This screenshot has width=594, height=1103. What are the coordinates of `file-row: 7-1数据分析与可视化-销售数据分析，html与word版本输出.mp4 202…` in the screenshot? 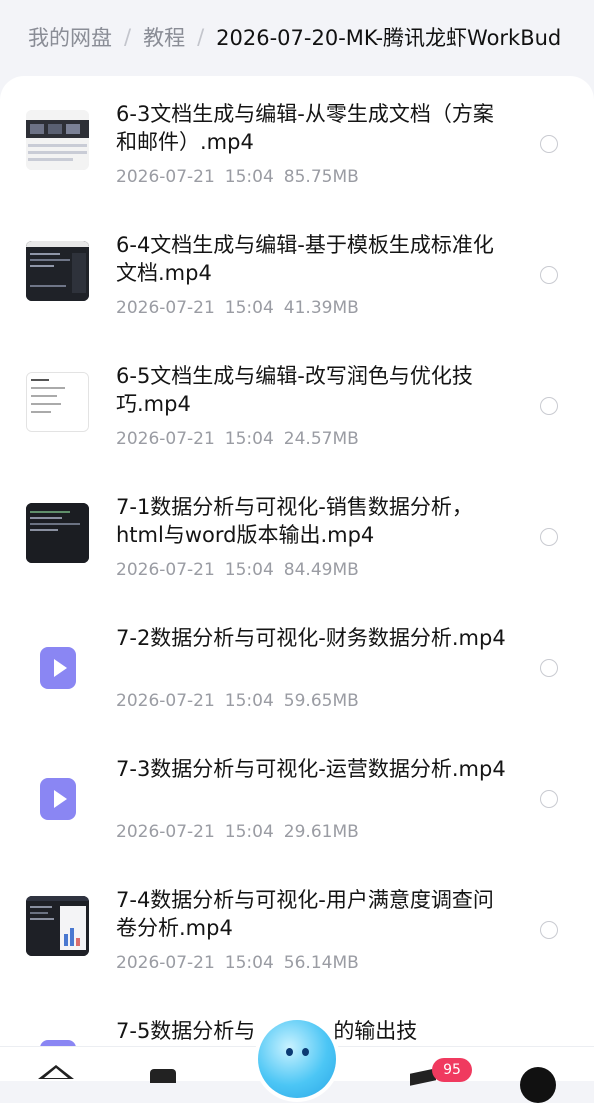 It's located at (297, 534).